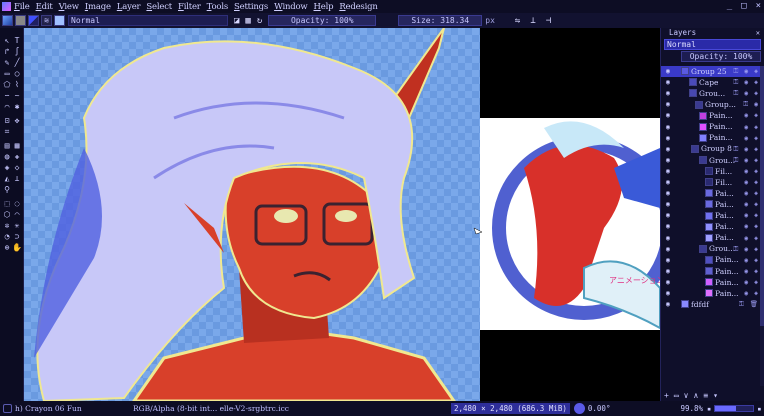 The image size is (764, 416). I want to click on dynamic-brush-icon: ⌒, so click(7, 107).